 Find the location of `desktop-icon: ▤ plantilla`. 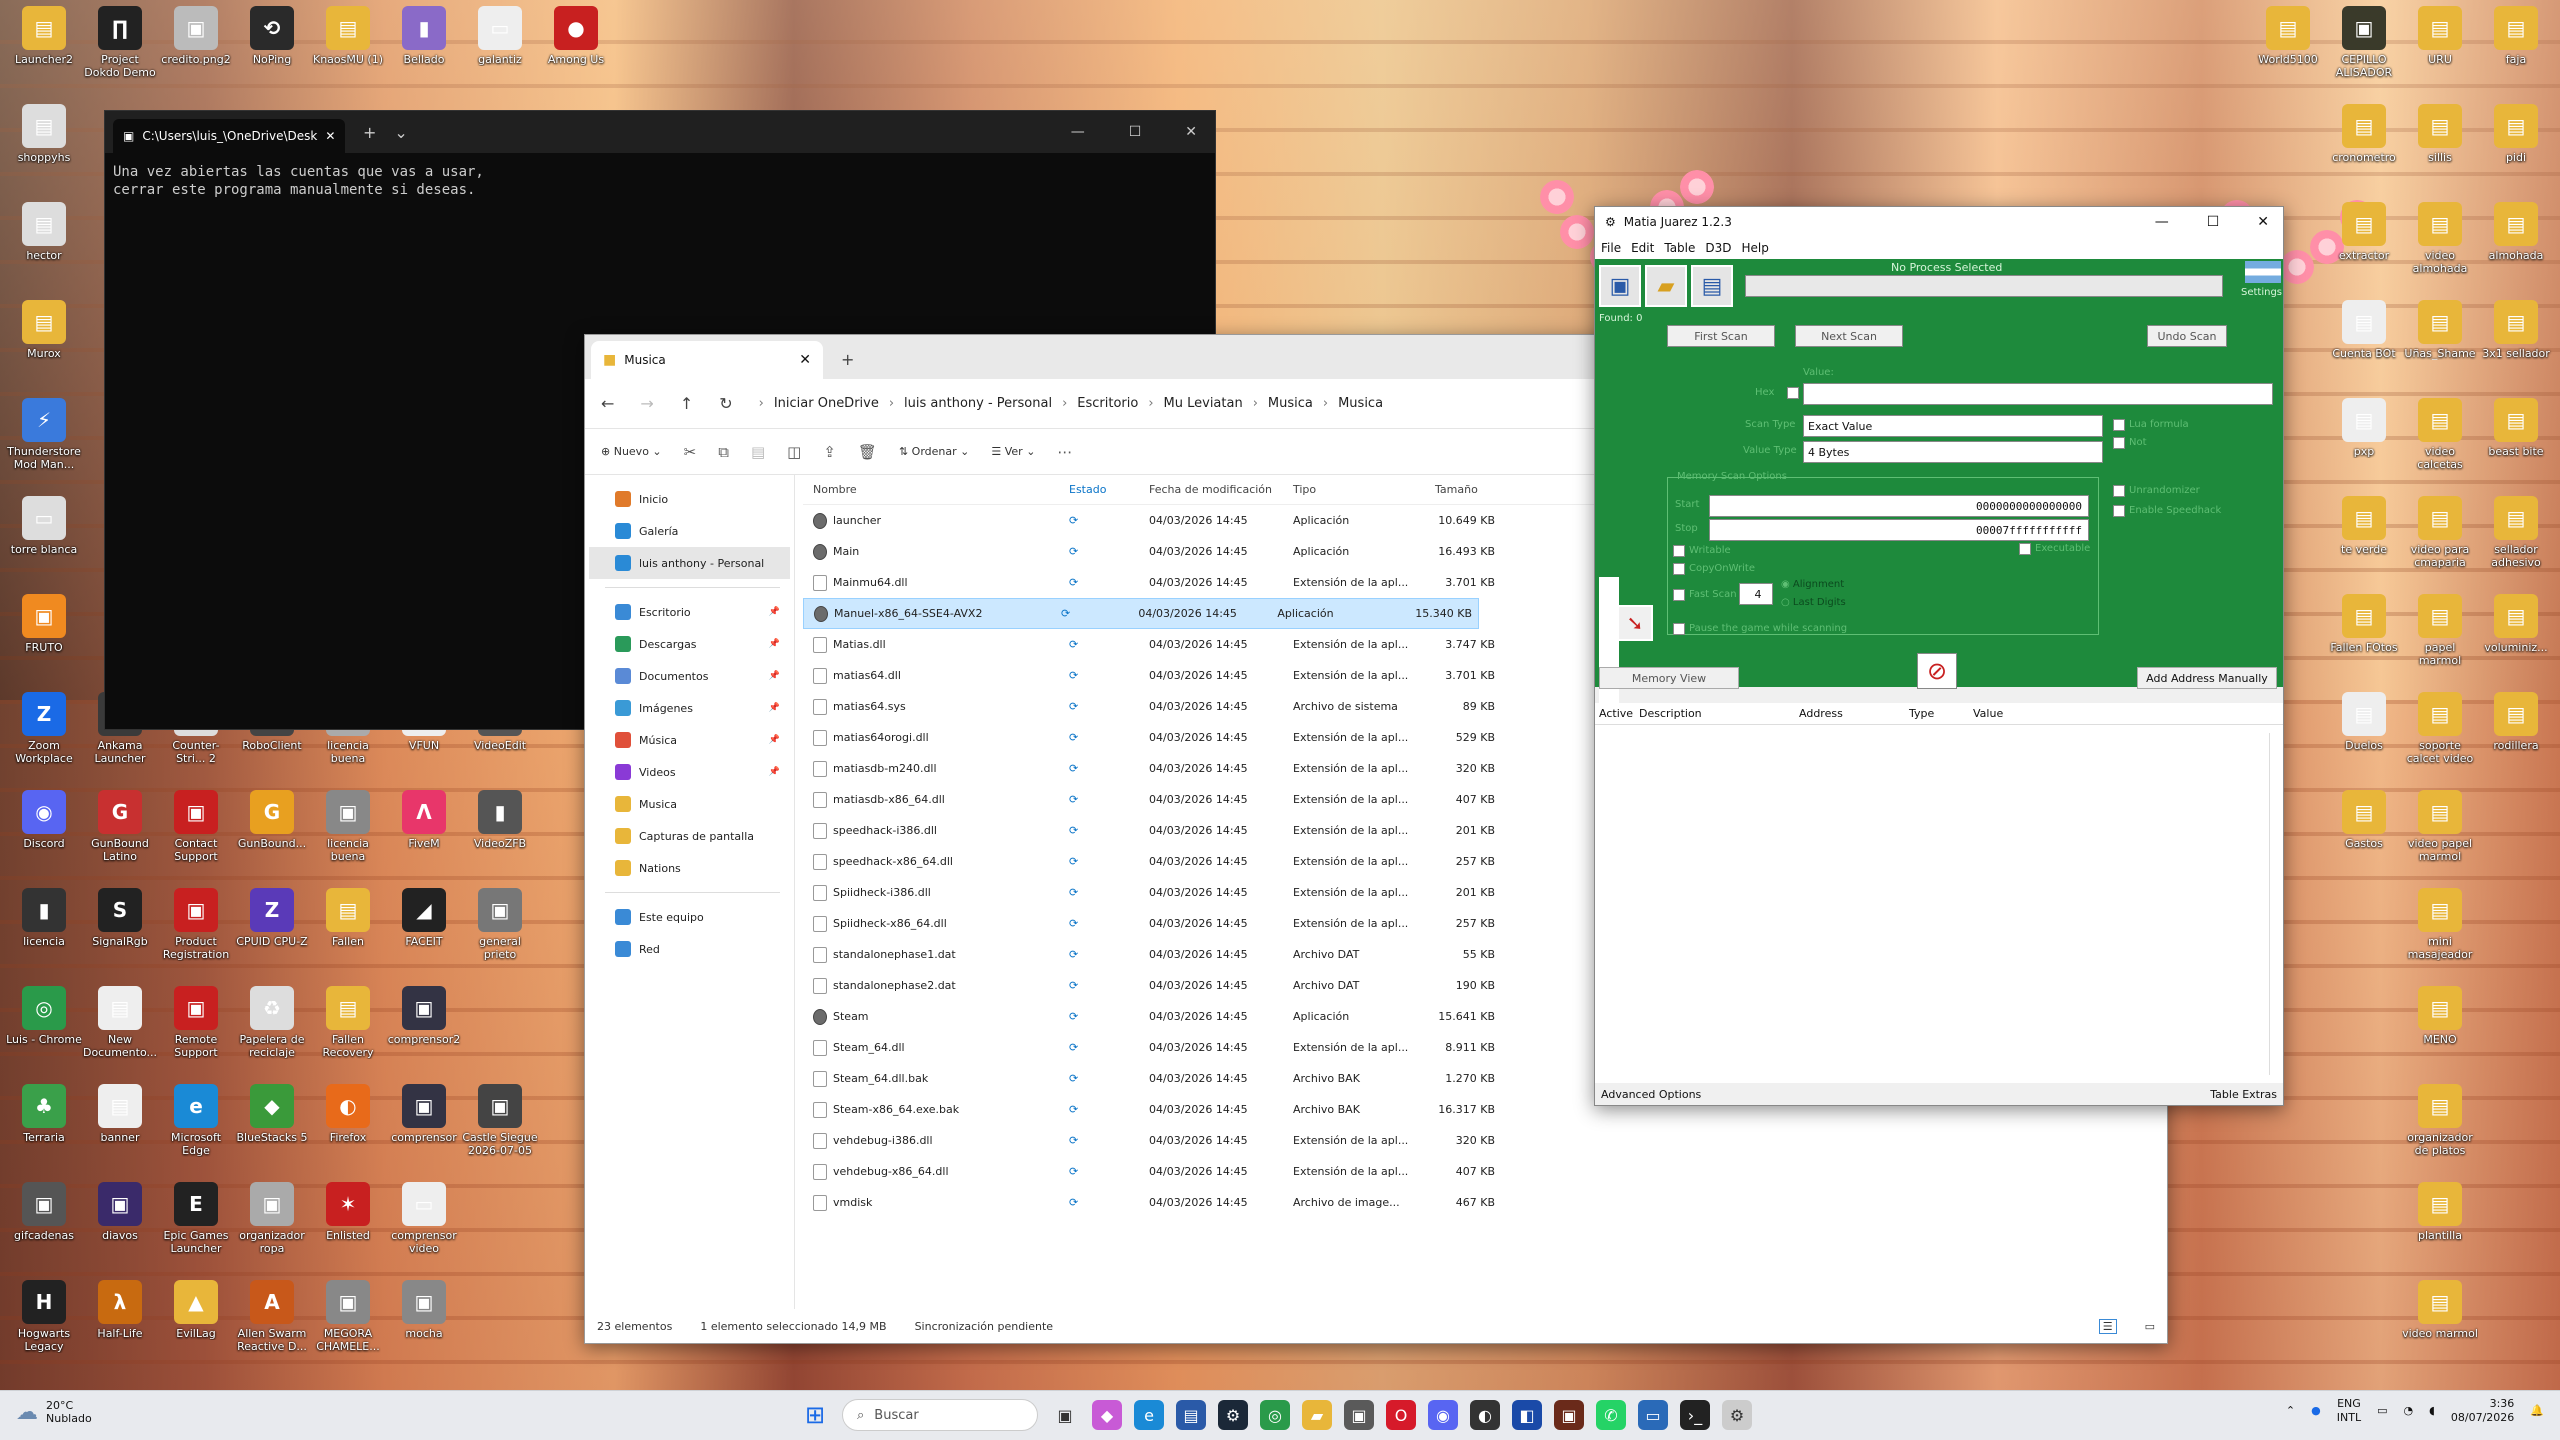

desktop-icon: ▤ plantilla is located at coordinates (2440, 1212).